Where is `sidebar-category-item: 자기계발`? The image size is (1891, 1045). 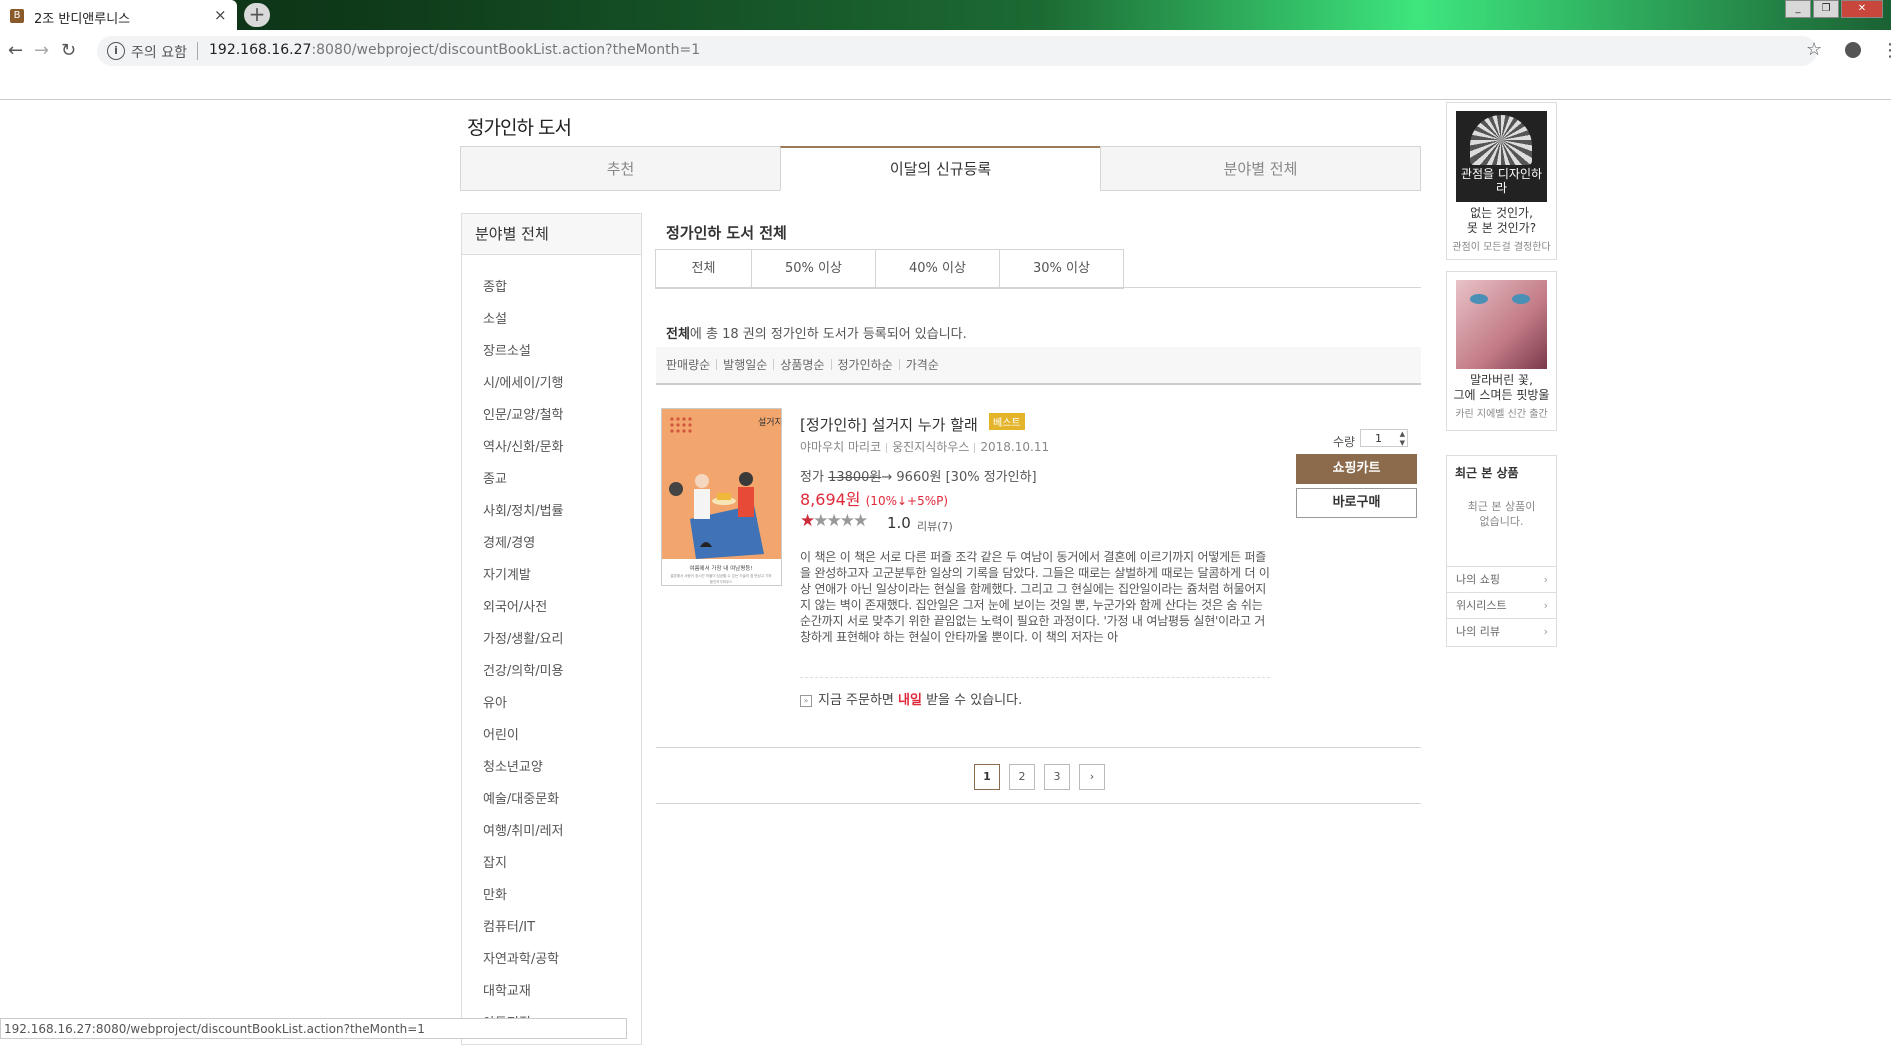 sidebar-category-item: 자기계발 is located at coordinates (507, 573).